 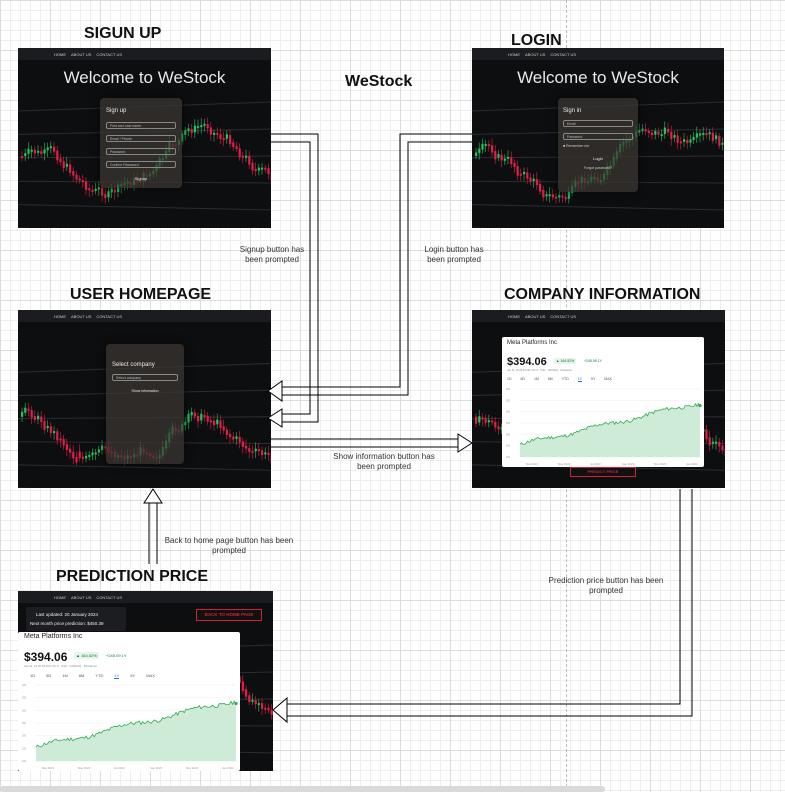 I want to click on signup-connector-label: Signup button has been prompted, so click(x=272, y=254).